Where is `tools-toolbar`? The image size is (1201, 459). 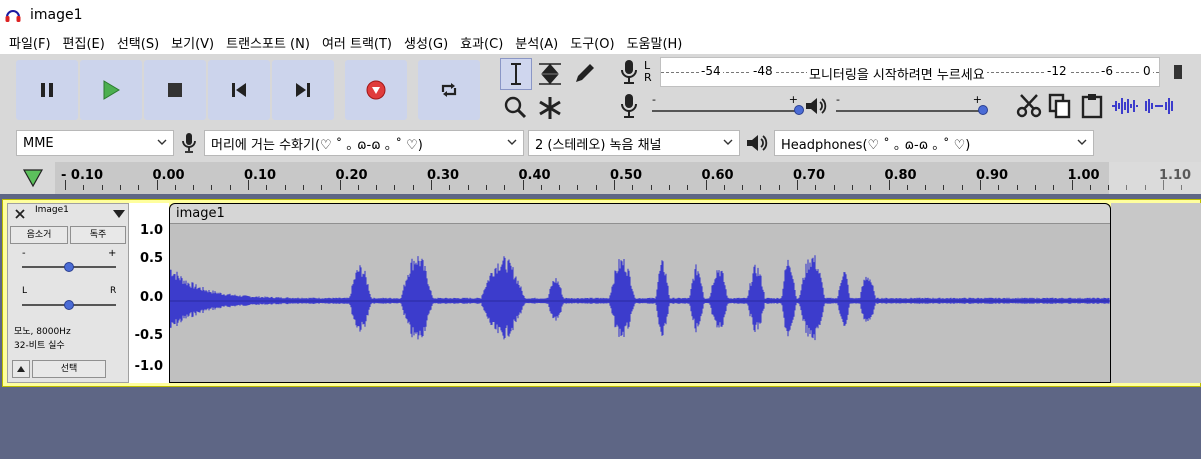
tools-toolbar is located at coordinates (551, 90).